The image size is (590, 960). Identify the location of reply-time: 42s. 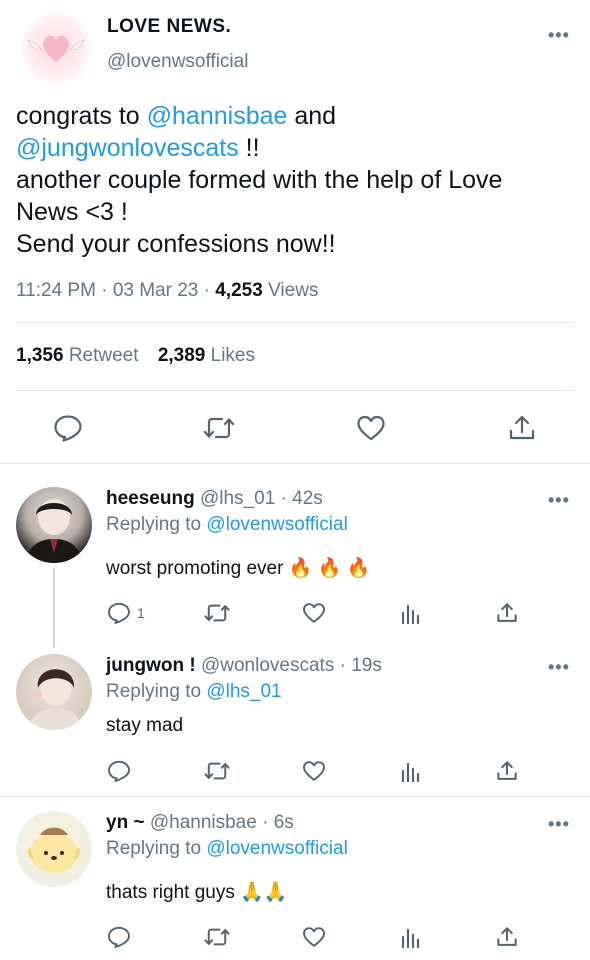
(307, 498).